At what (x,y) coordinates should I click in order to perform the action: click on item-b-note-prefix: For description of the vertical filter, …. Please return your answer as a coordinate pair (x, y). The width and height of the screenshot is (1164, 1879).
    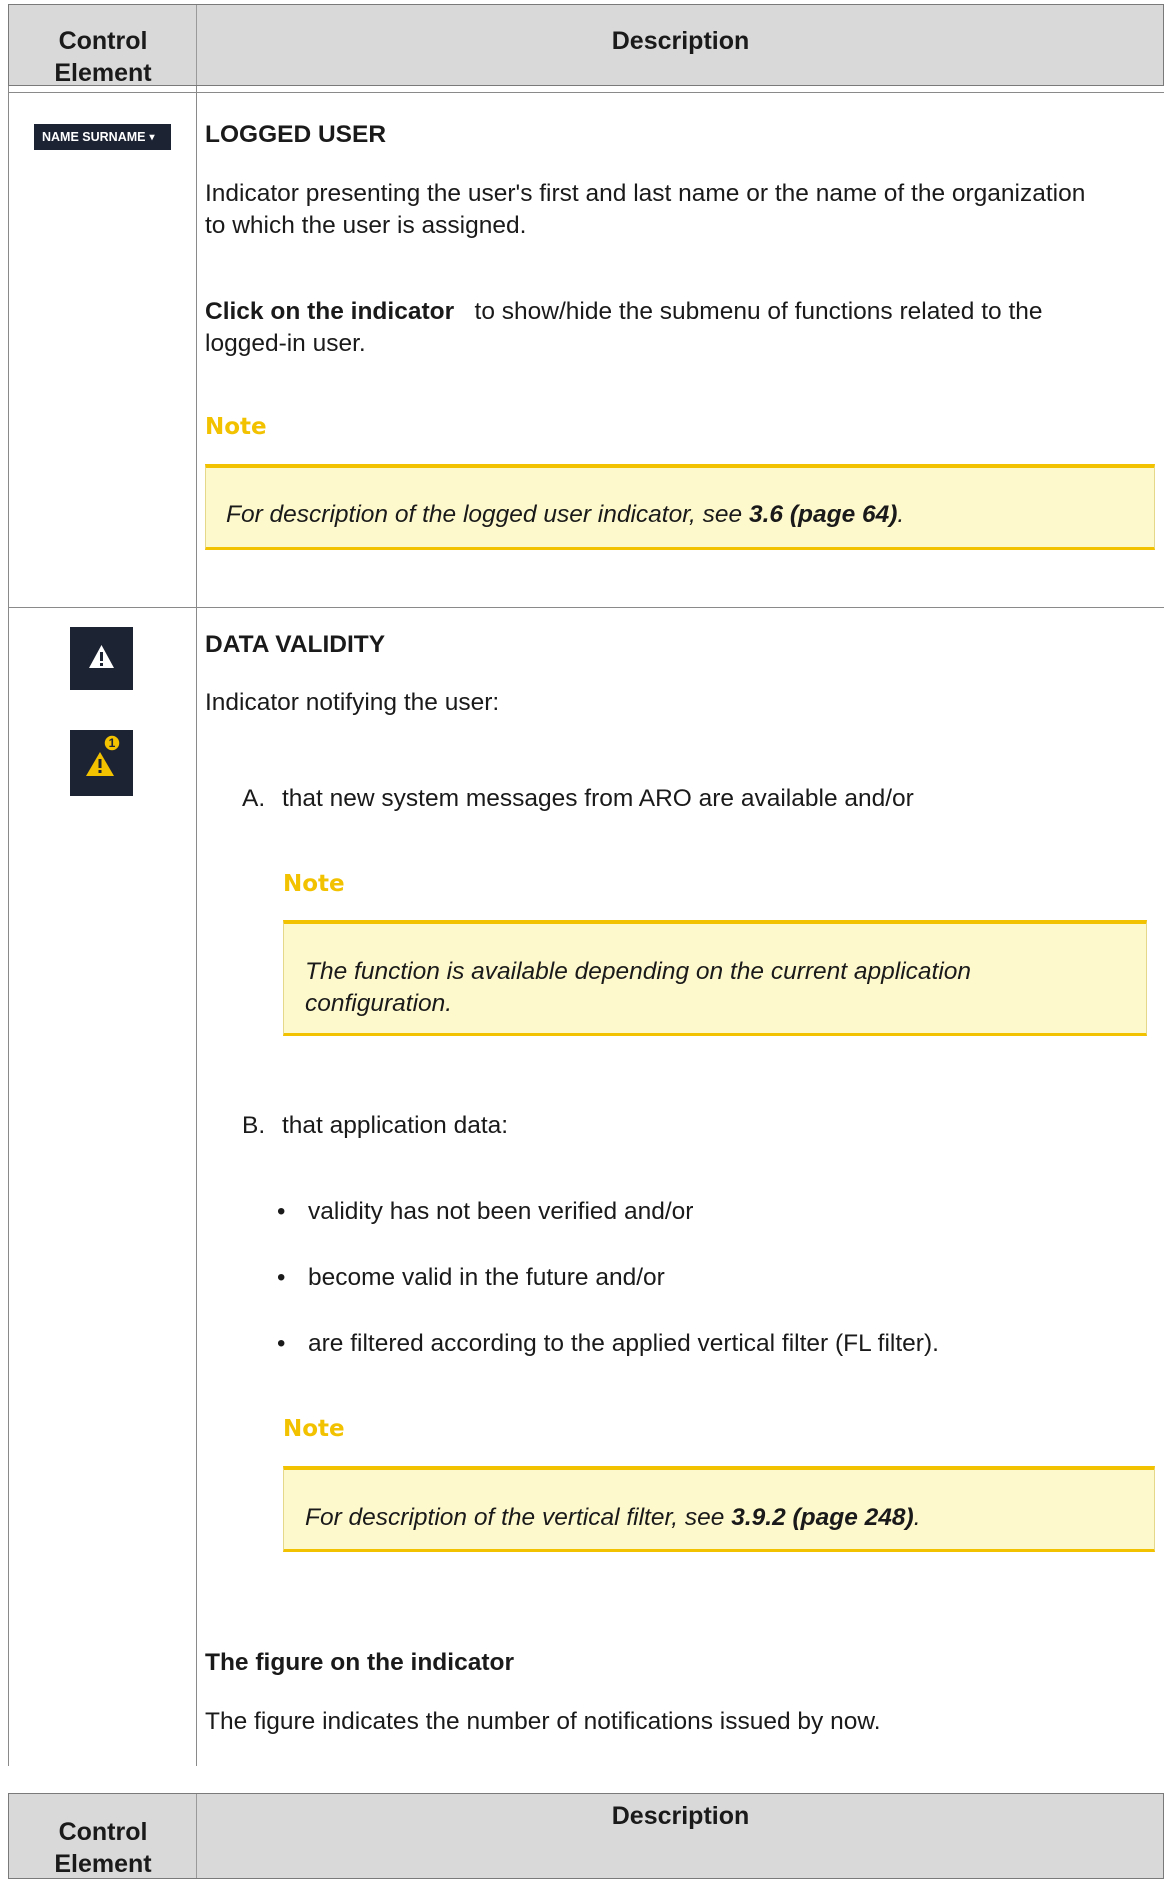
    Looking at the image, I should click on (518, 1517).